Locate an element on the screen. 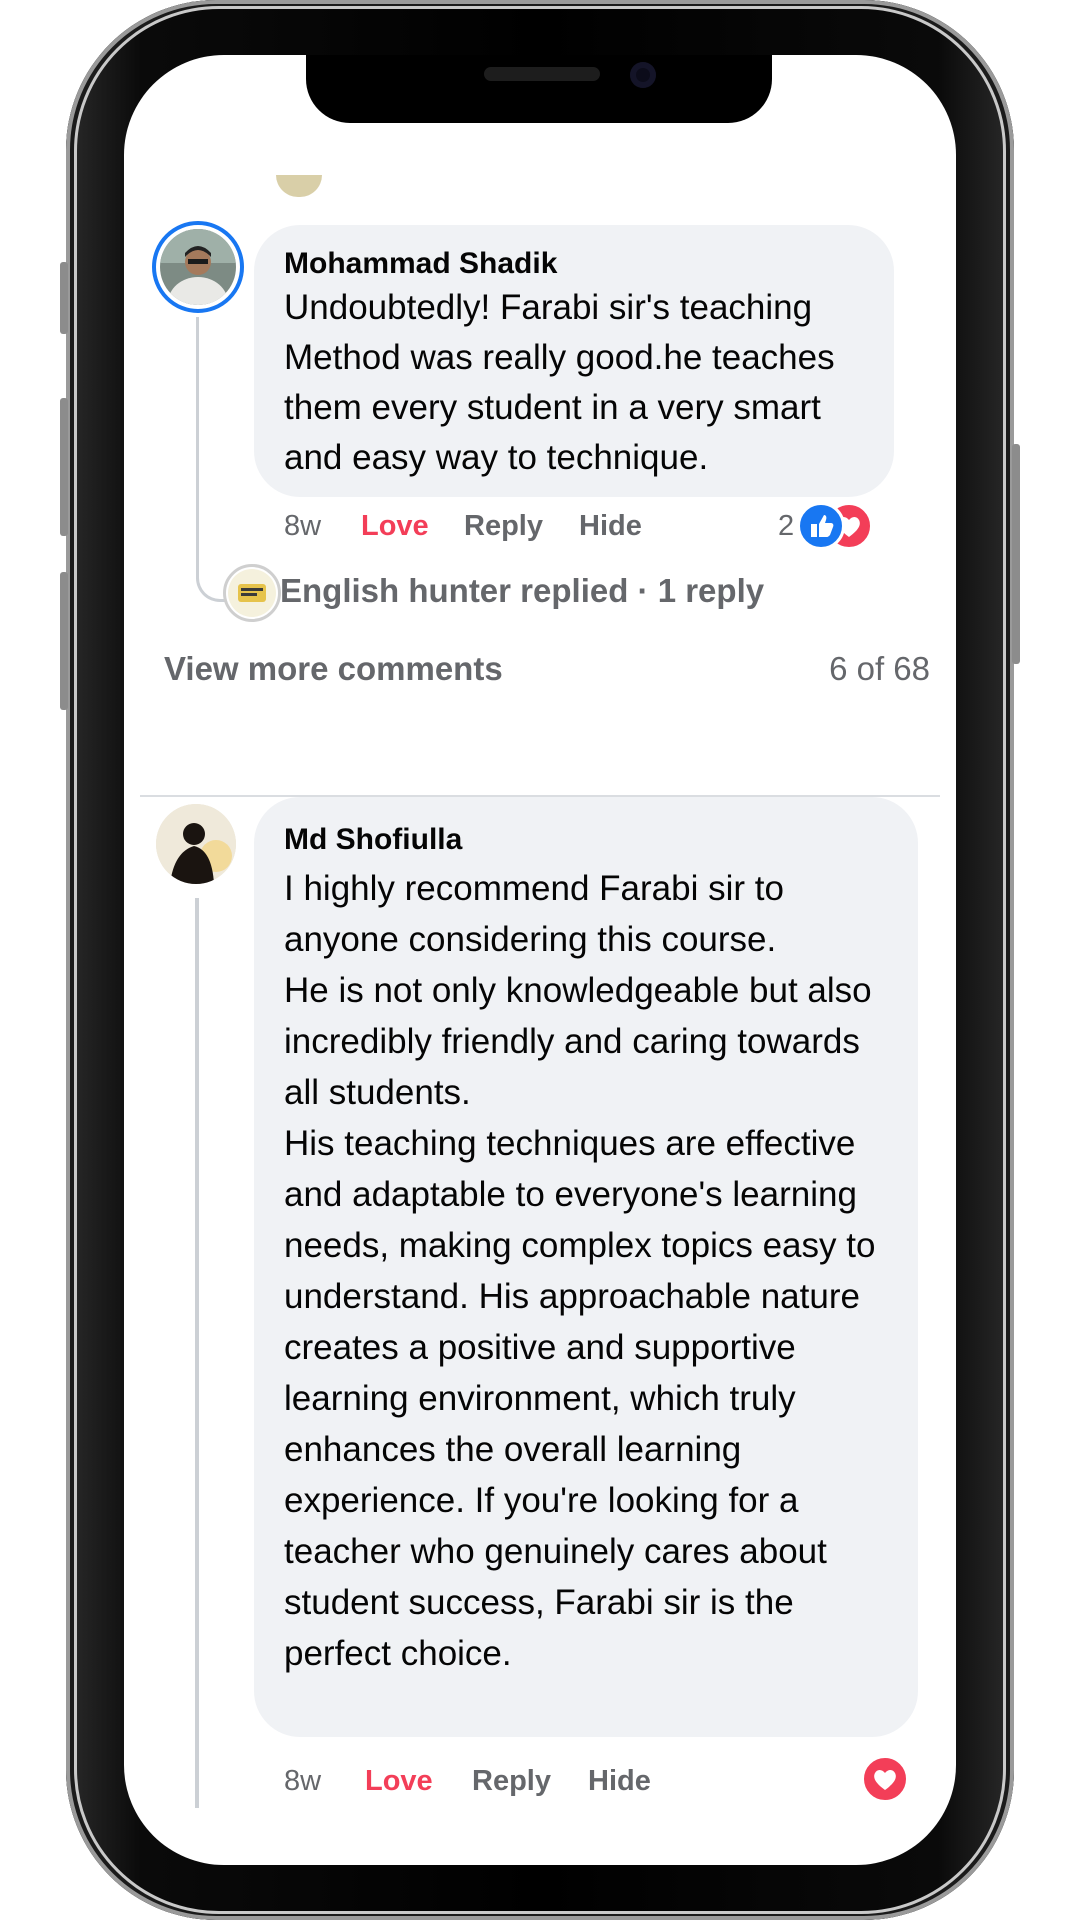 This screenshot has width=1080, height=1920. thread-line is located at coordinates (197, 1353).